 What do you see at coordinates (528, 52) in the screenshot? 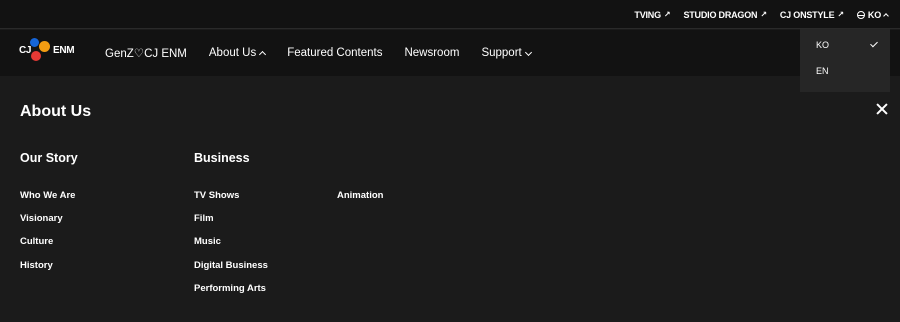
I see `chevron-down-icon` at bounding box center [528, 52].